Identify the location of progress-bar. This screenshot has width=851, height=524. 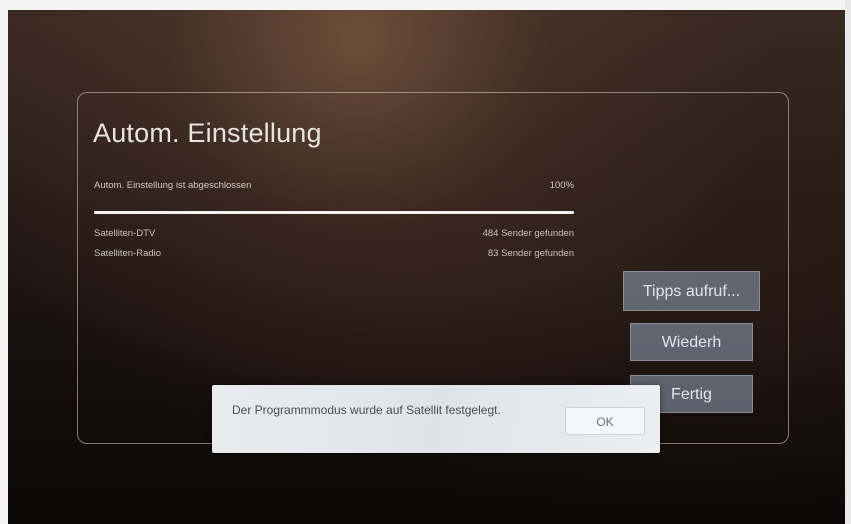
(334, 212).